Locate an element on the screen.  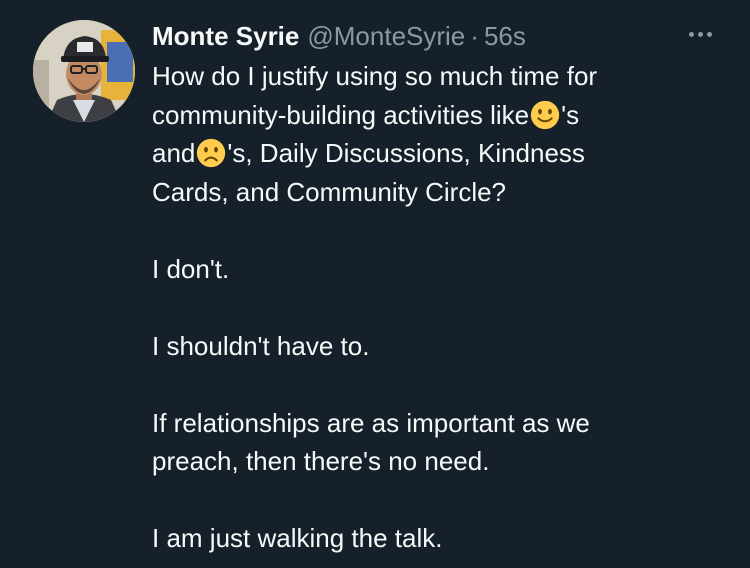
tweet-line: How do I justify using so much time for is located at coordinates (437, 76).